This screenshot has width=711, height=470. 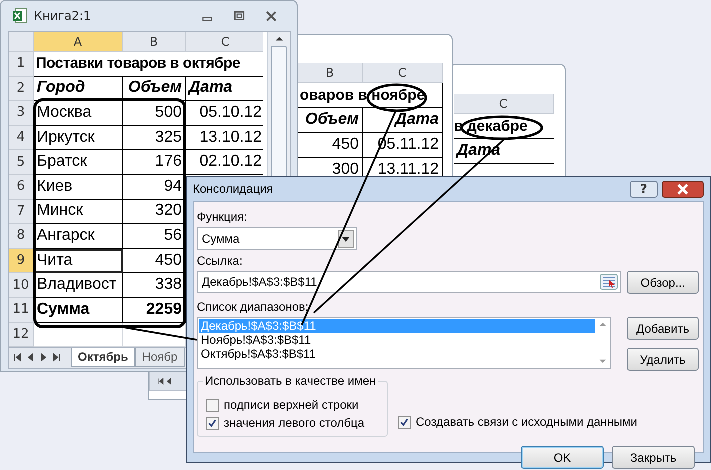 What do you see at coordinates (294, 423) in the screenshot?
I see `checkbox-label: значения левого столбца` at bounding box center [294, 423].